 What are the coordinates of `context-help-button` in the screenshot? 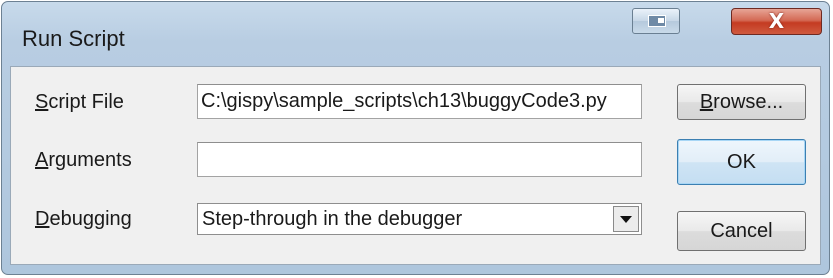 It's located at (656, 21).